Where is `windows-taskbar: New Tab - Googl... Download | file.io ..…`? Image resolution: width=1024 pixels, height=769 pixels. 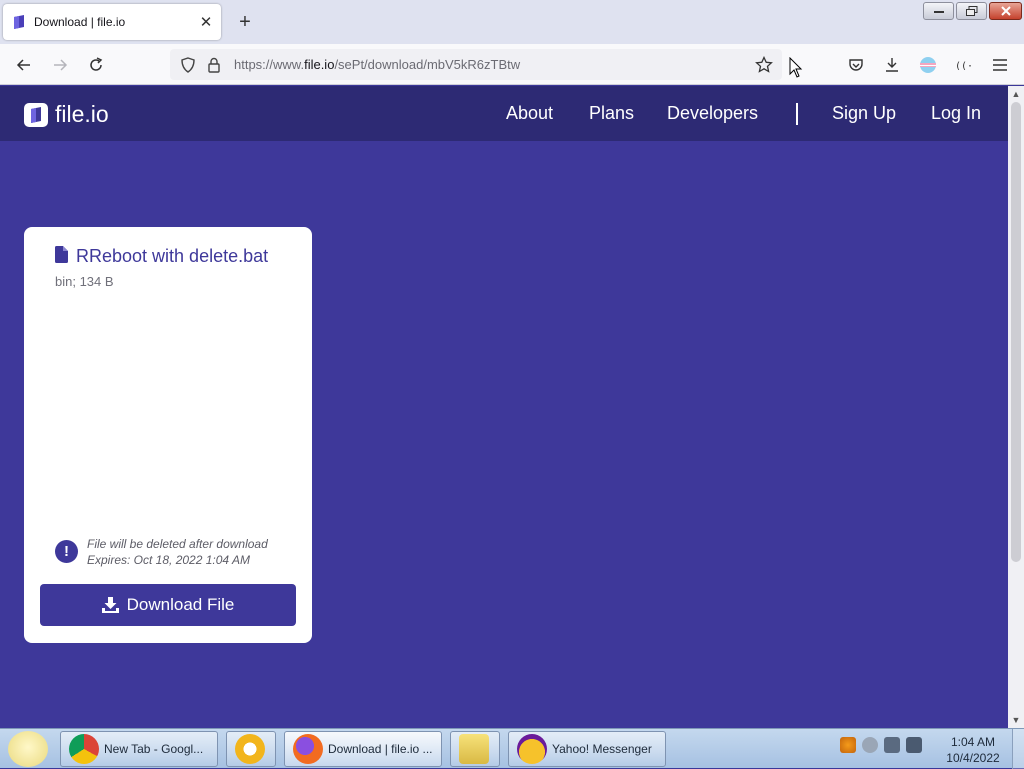
windows-taskbar: New Tab - Googl... Download | file.io ..… is located at coordinates (512, 748).